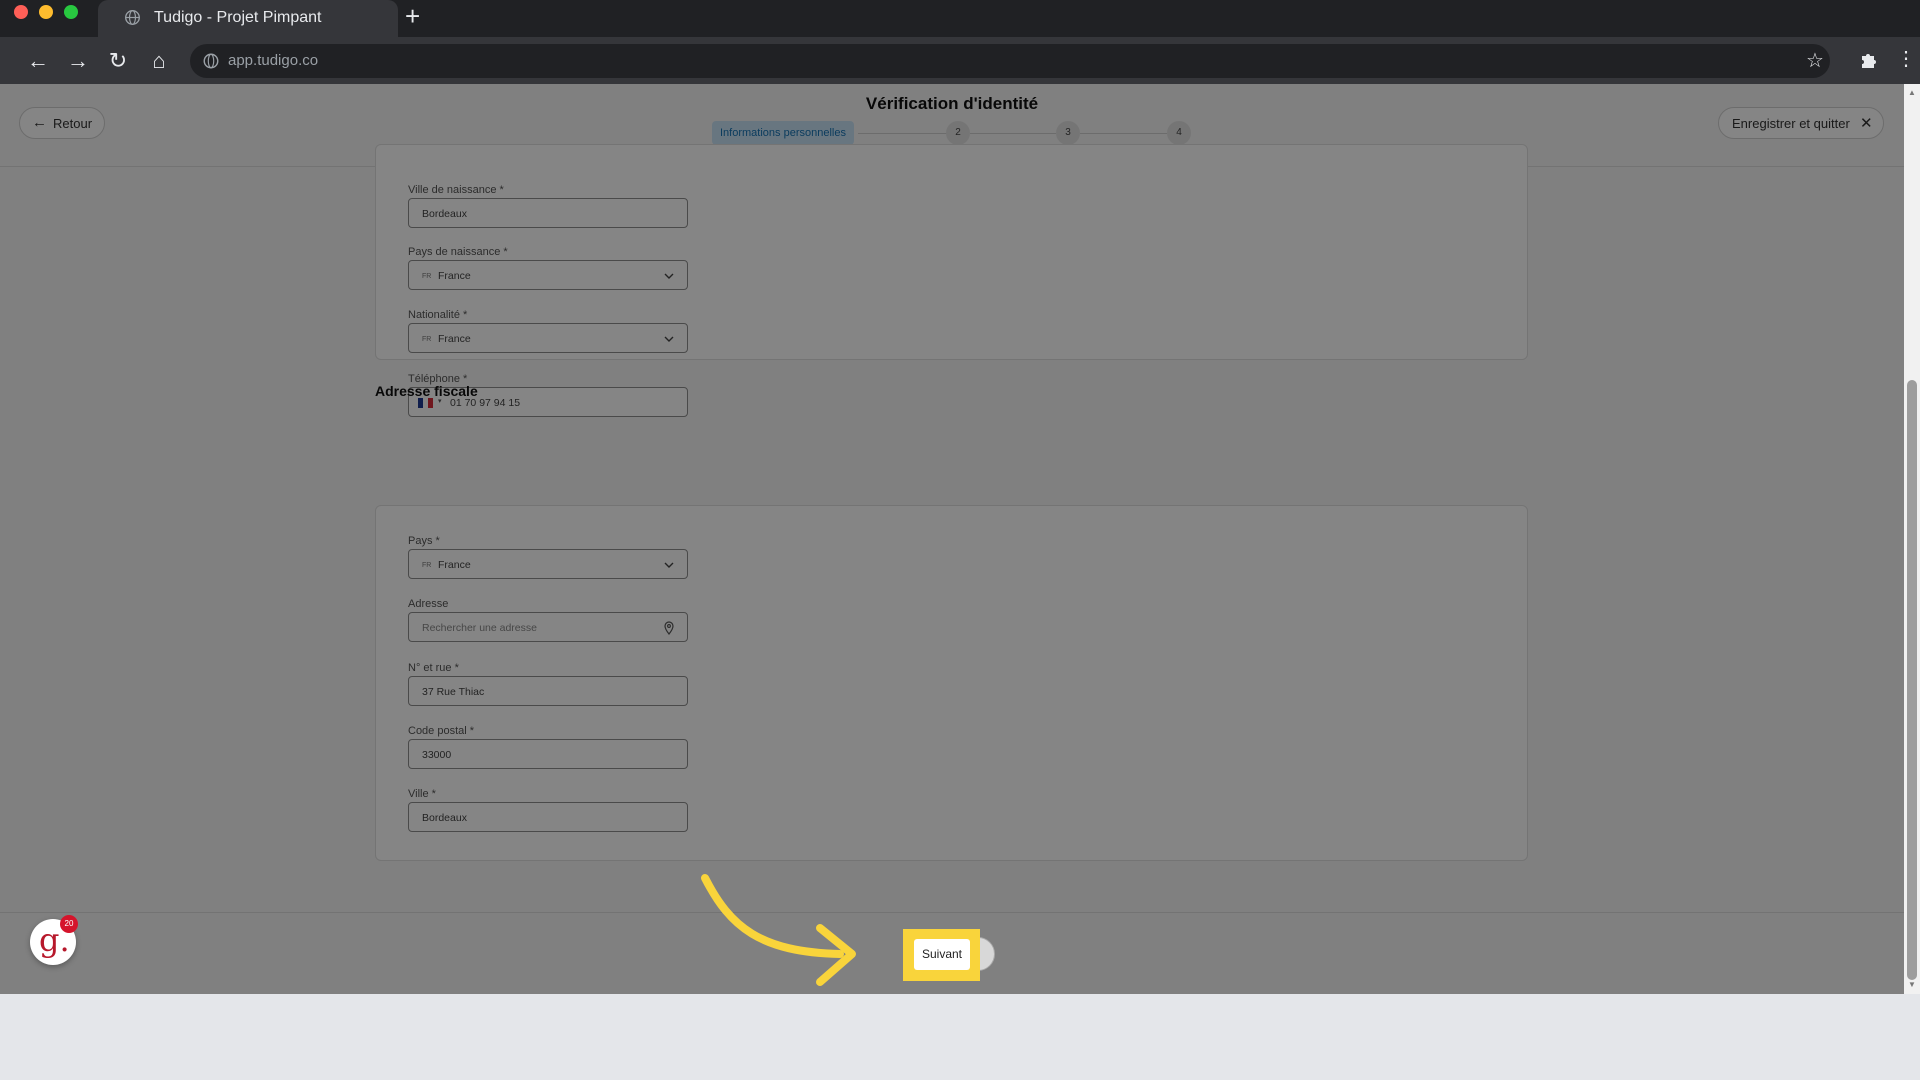  What do you see at coordinates (38, 61) in the screenshot?
I see `back-arrow-icon: ←` at bounding box center [38, 61].